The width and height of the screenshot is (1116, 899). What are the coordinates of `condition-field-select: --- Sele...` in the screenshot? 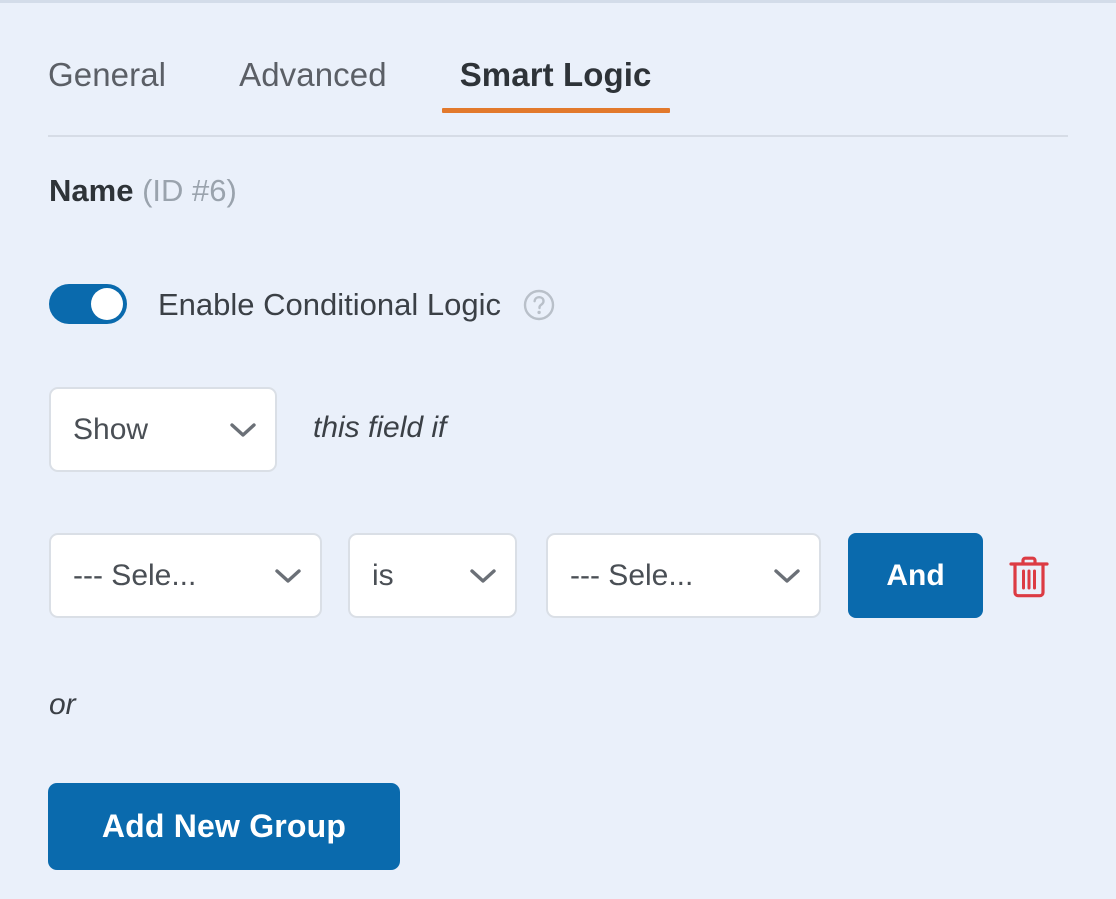 It's located at (185, 575).